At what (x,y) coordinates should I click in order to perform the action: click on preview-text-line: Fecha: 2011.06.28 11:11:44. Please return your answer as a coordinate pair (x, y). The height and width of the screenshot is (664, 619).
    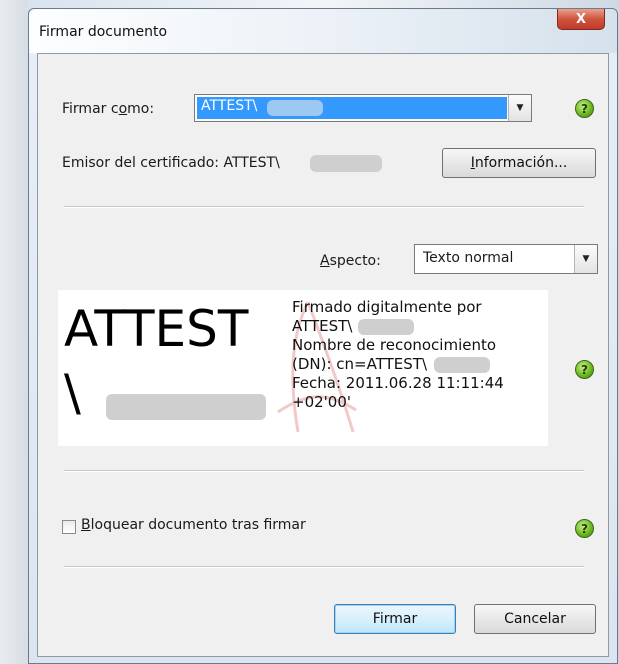
    Looking at the image, I should click on (398, 383).